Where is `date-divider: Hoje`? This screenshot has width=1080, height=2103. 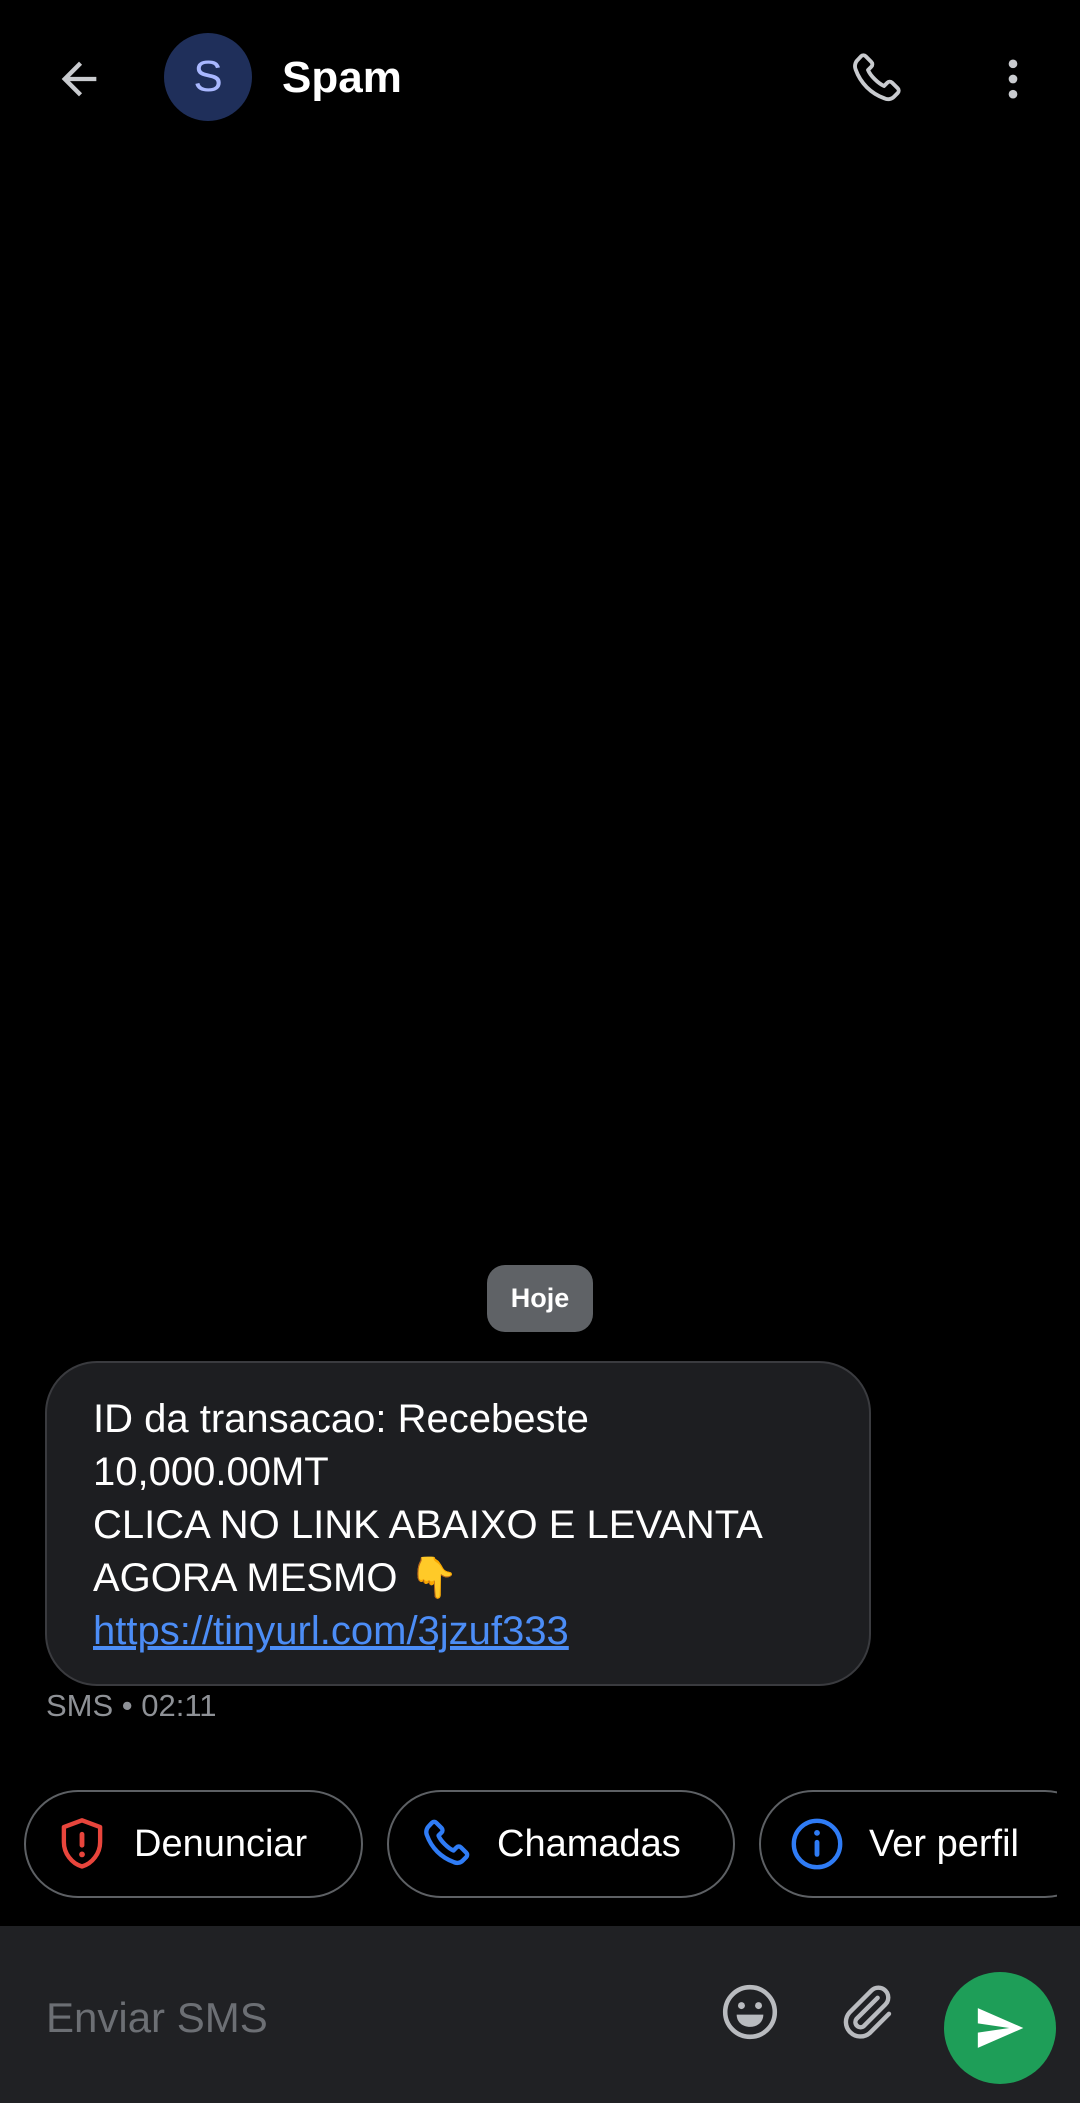 date-divider: Hoje is located at coordinates (540, 1298).